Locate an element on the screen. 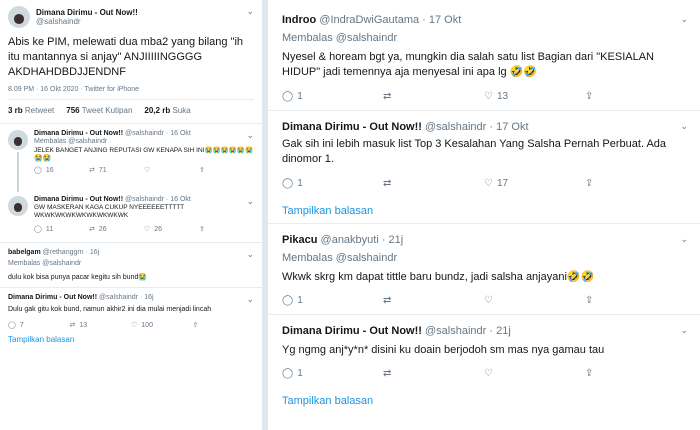  tweet-actions: ◯ 16 ⇄ 71 ♡ ⇪ is located at coordinates (144, 171).